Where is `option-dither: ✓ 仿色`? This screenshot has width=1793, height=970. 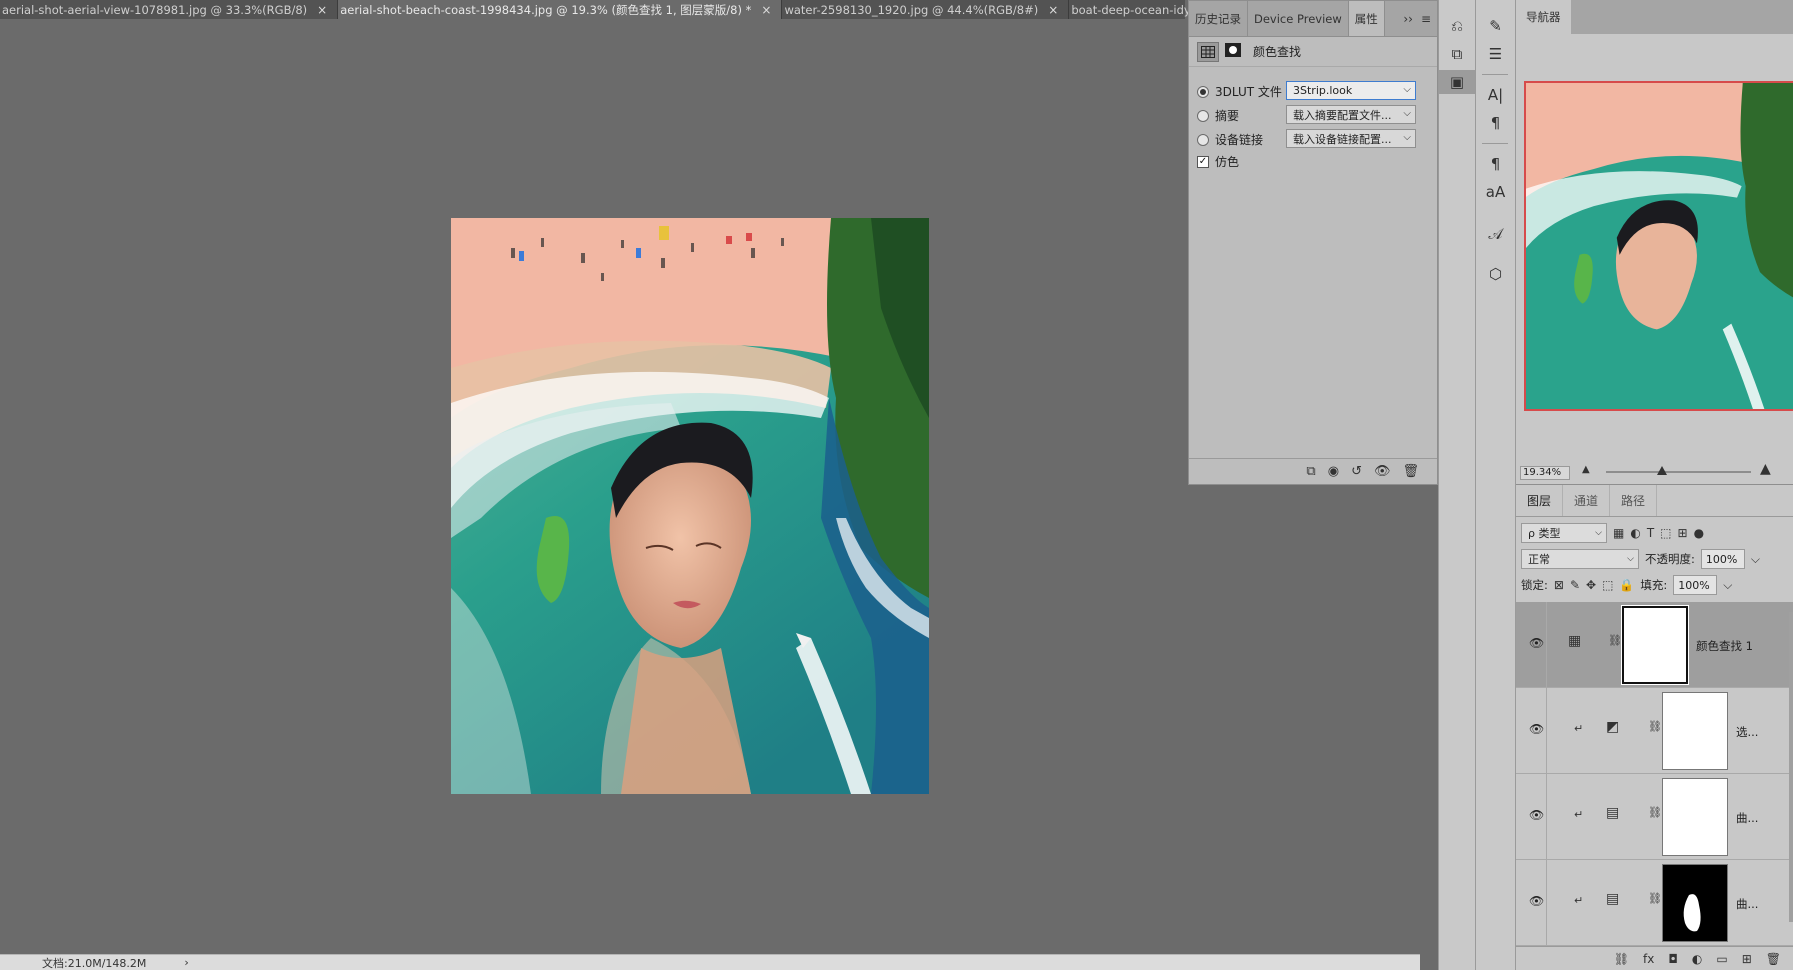 option-dither: ✓ 仿色 is located at coordinates (1218, 161).